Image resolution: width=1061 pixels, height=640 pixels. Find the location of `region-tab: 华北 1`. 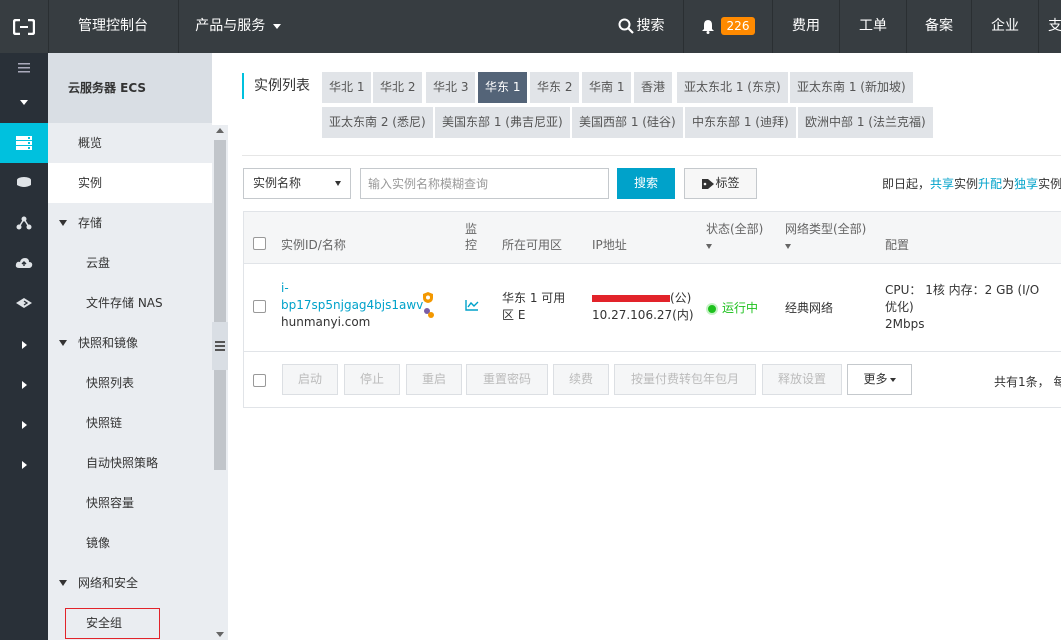

region-tab: 华北 1 is located at coordinates (347, 87).